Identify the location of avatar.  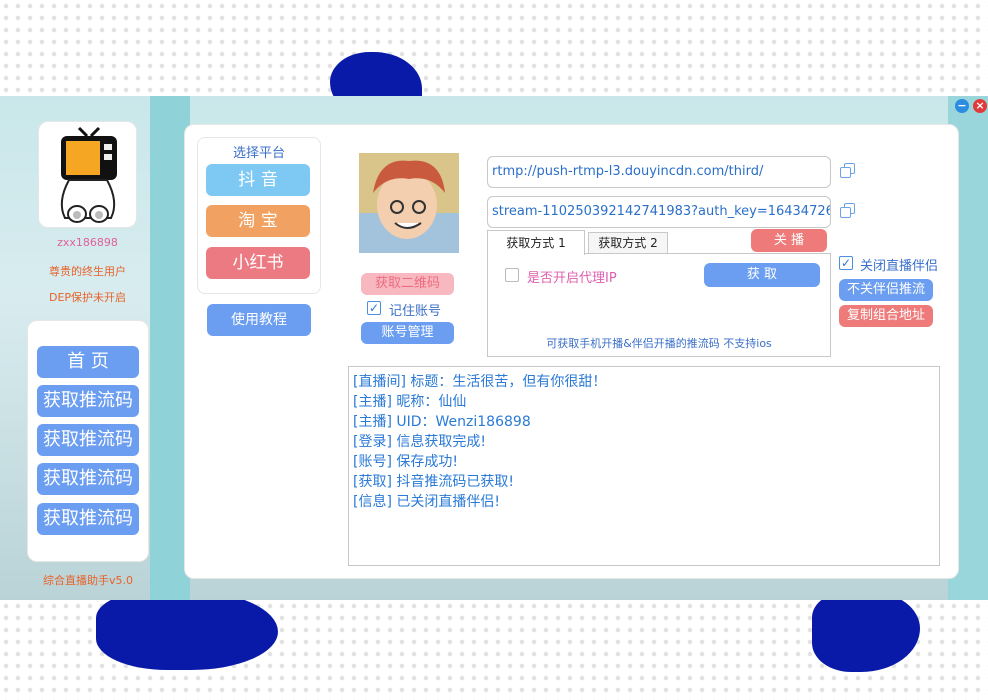
(87, 174).